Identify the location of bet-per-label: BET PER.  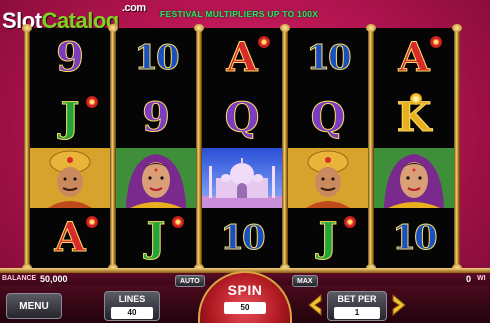
(357, 299).